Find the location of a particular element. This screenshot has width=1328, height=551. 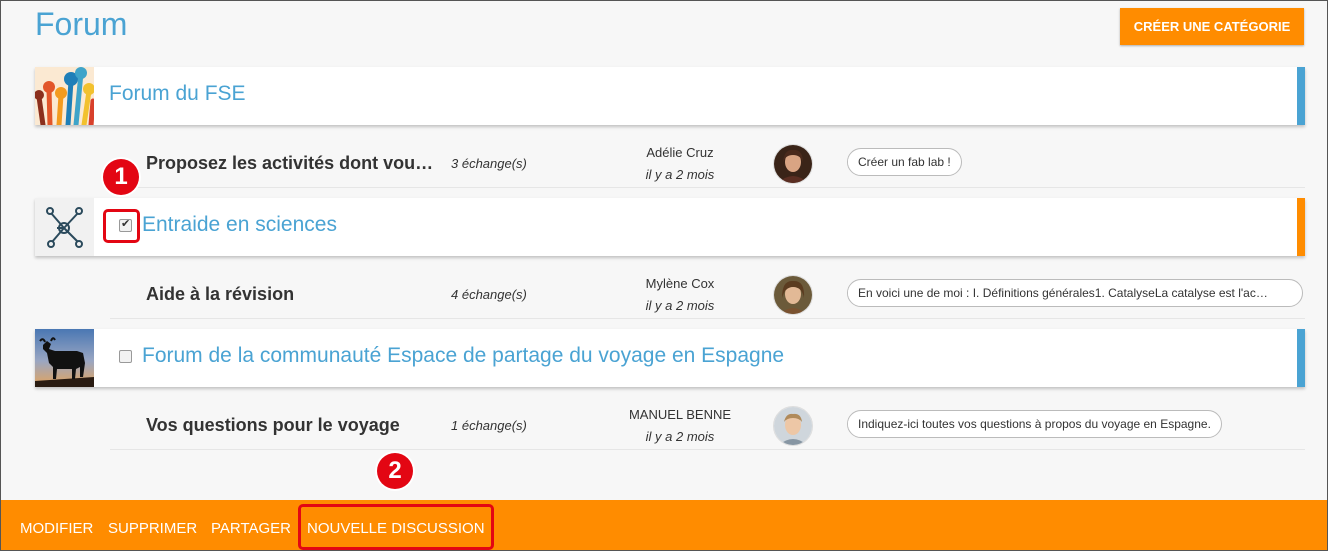

step-1-marker: 1 is located at coordinates (121, 177).